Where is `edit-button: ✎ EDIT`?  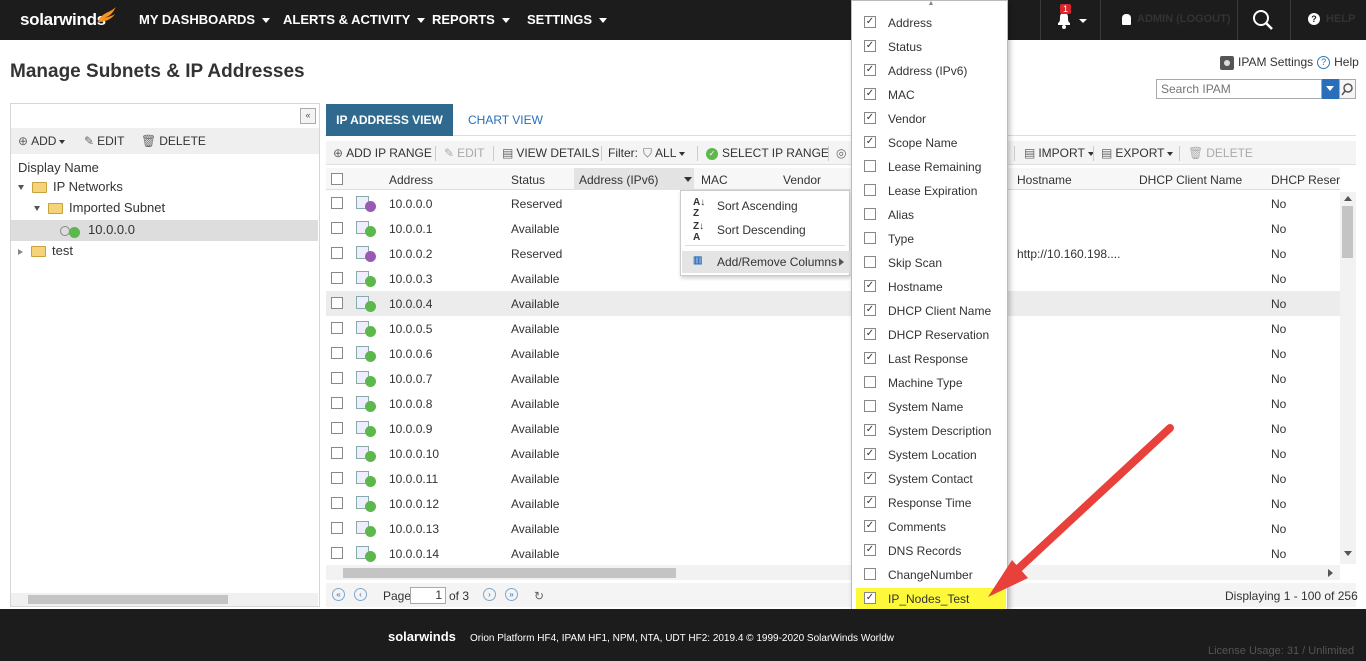 edit-button: ✎ EDIT is located at coordinates (104, 141).